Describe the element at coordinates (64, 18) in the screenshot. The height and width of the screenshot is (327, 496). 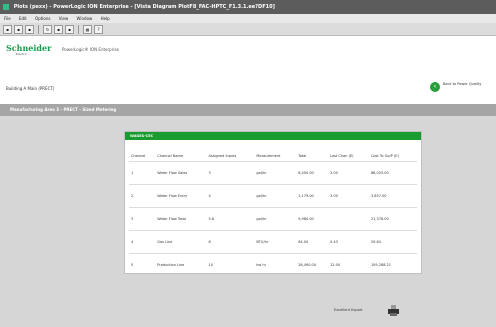
I see `menu-view: View` at that location.